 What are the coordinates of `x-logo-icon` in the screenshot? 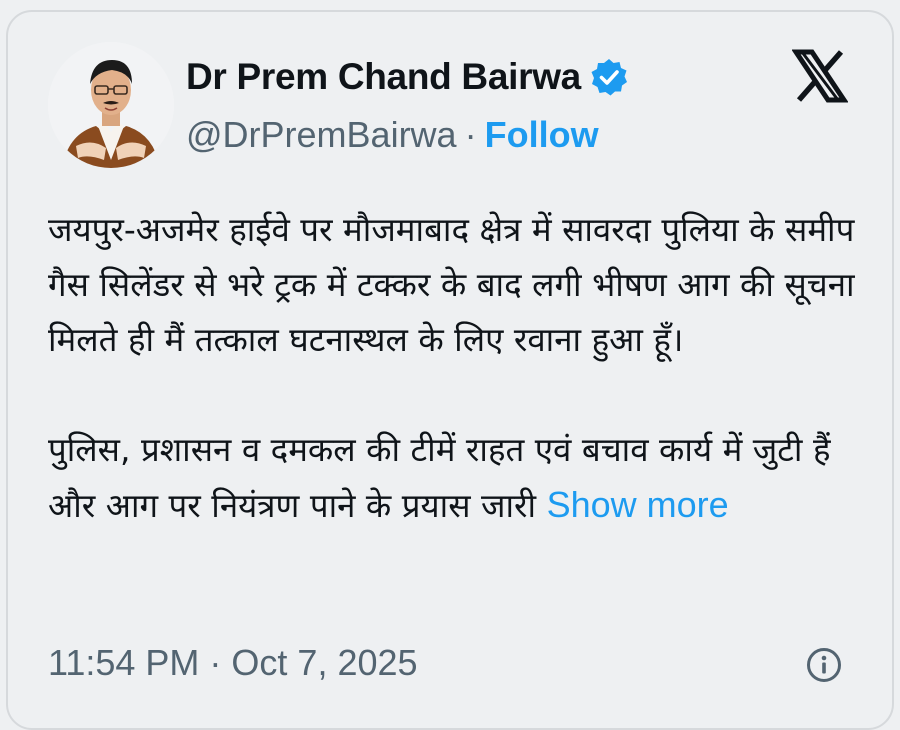 It's located at (820, 76).